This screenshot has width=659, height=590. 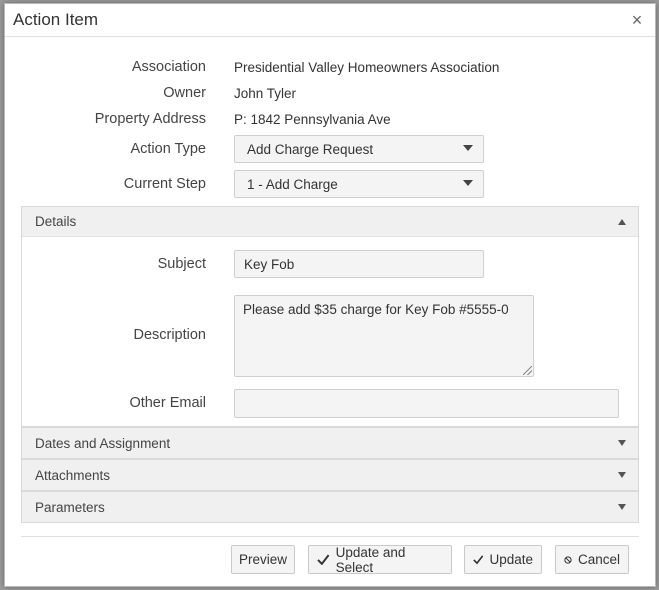 What do you see at coordinates (568, 559) in the screenshot?
I see `ban-icon` at bounding box center [568, 559].